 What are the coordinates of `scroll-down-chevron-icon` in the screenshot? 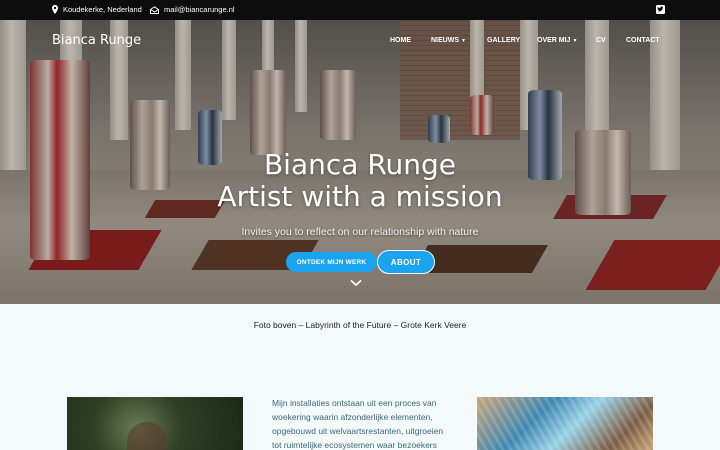 It's located at (356, 283).